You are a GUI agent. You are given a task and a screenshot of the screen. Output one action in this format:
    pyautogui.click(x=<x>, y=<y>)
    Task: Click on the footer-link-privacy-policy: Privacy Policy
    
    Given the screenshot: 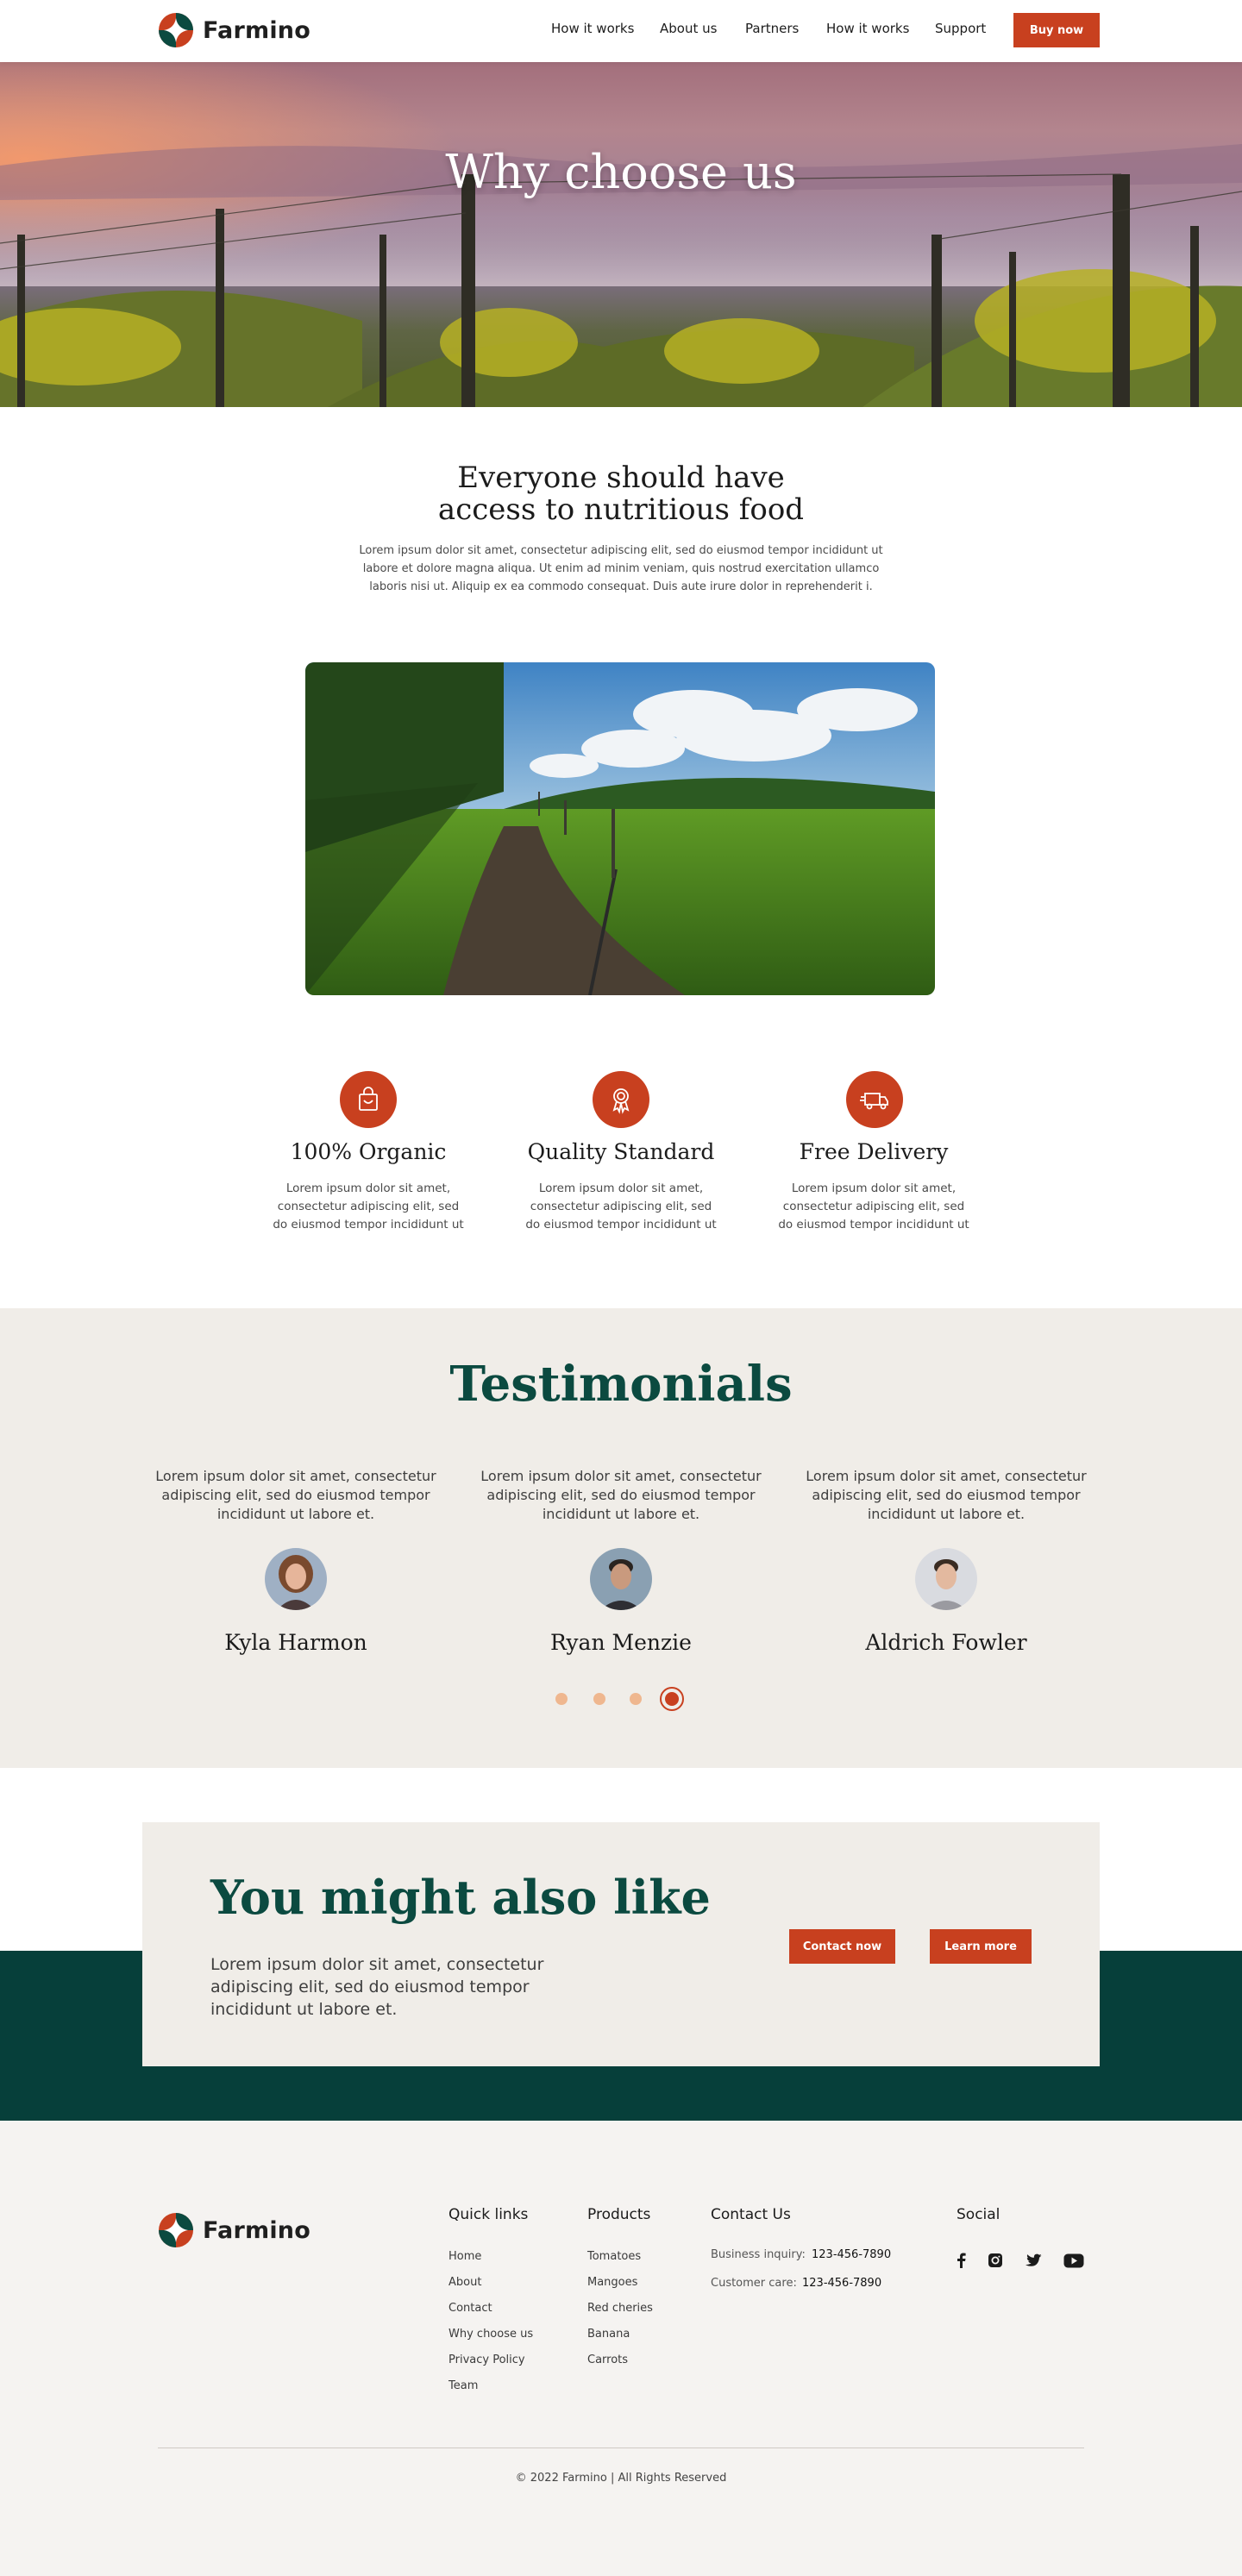 What is the action you would take?
    pyautogui.click(x=486, y=2359)
    